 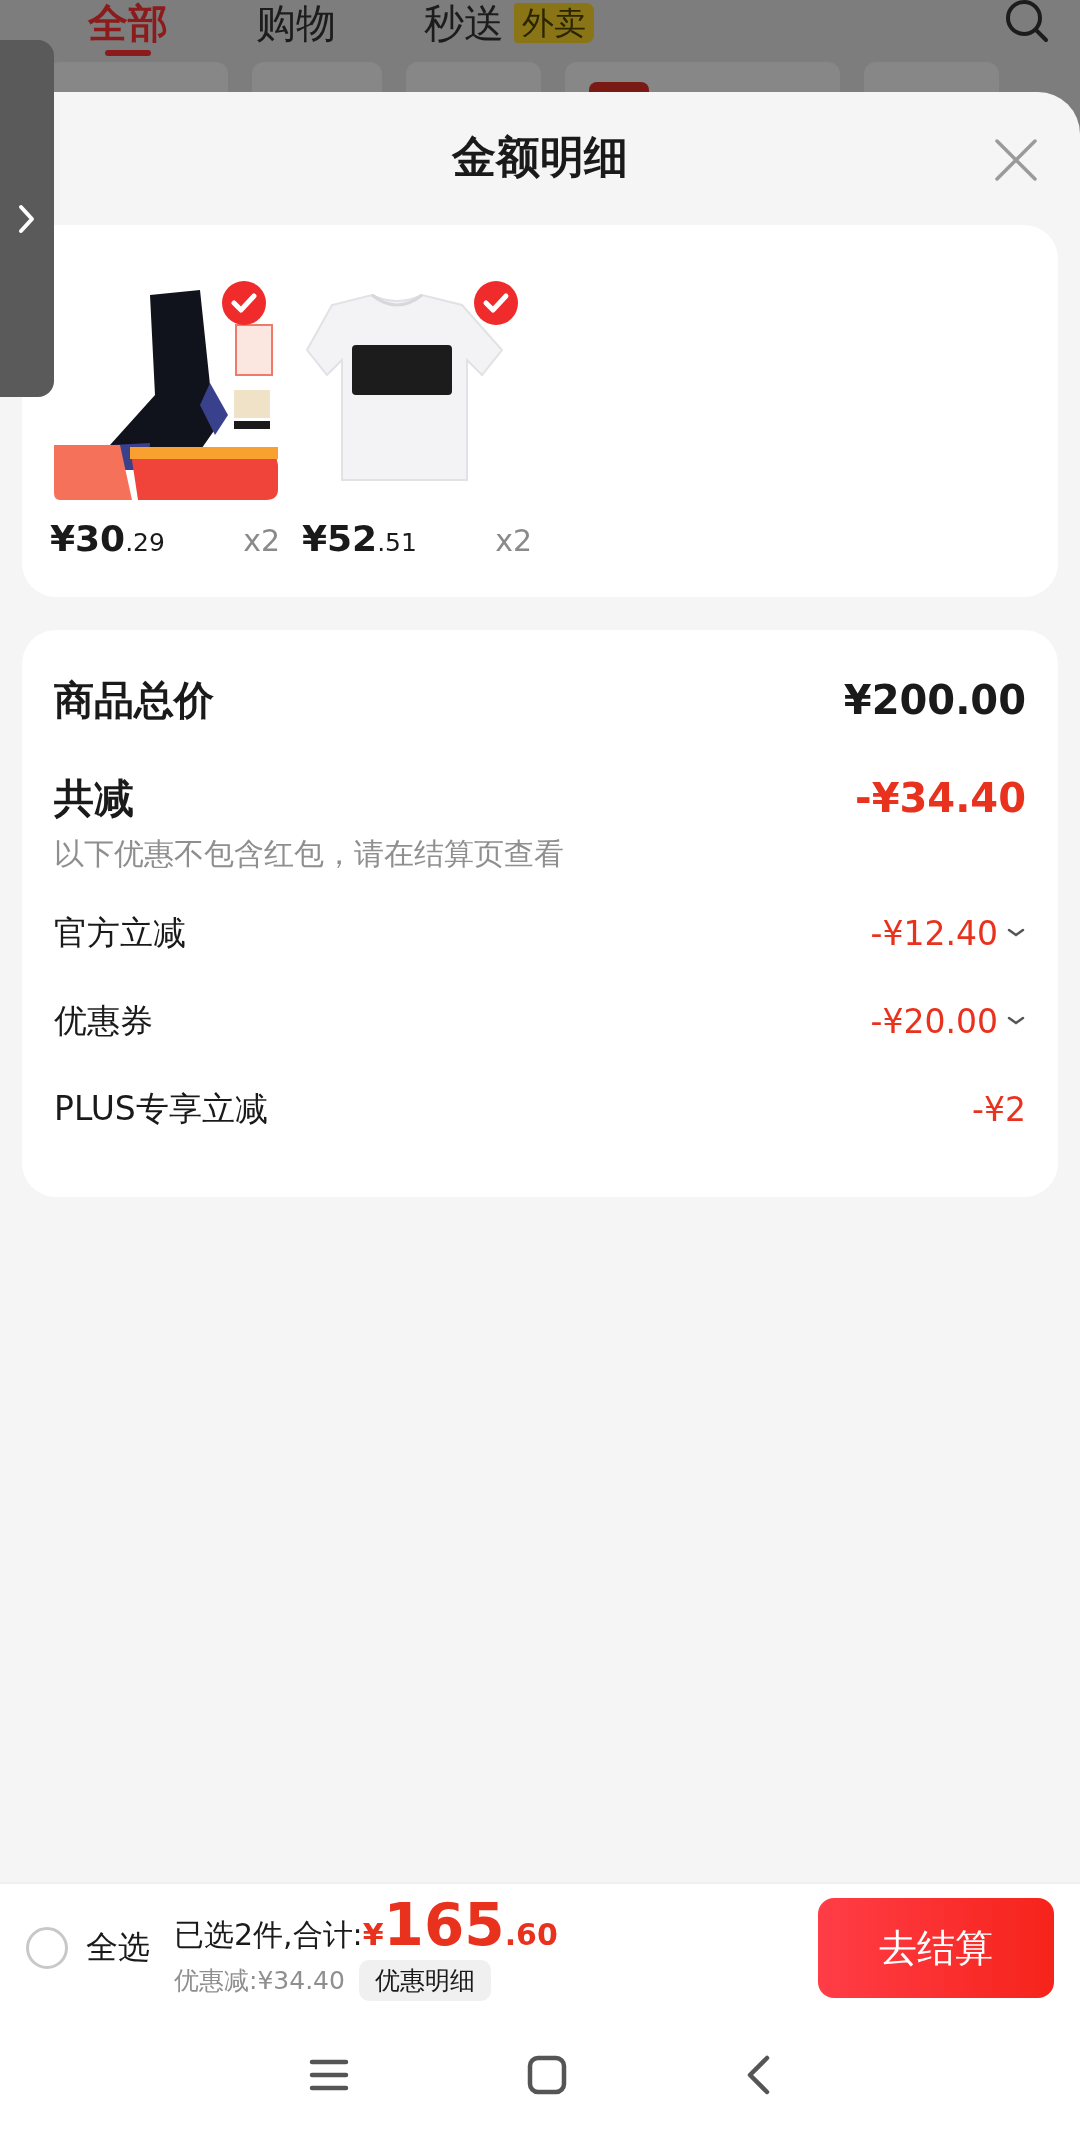 I want to click on search-icon, so click(x=1027, y=21).